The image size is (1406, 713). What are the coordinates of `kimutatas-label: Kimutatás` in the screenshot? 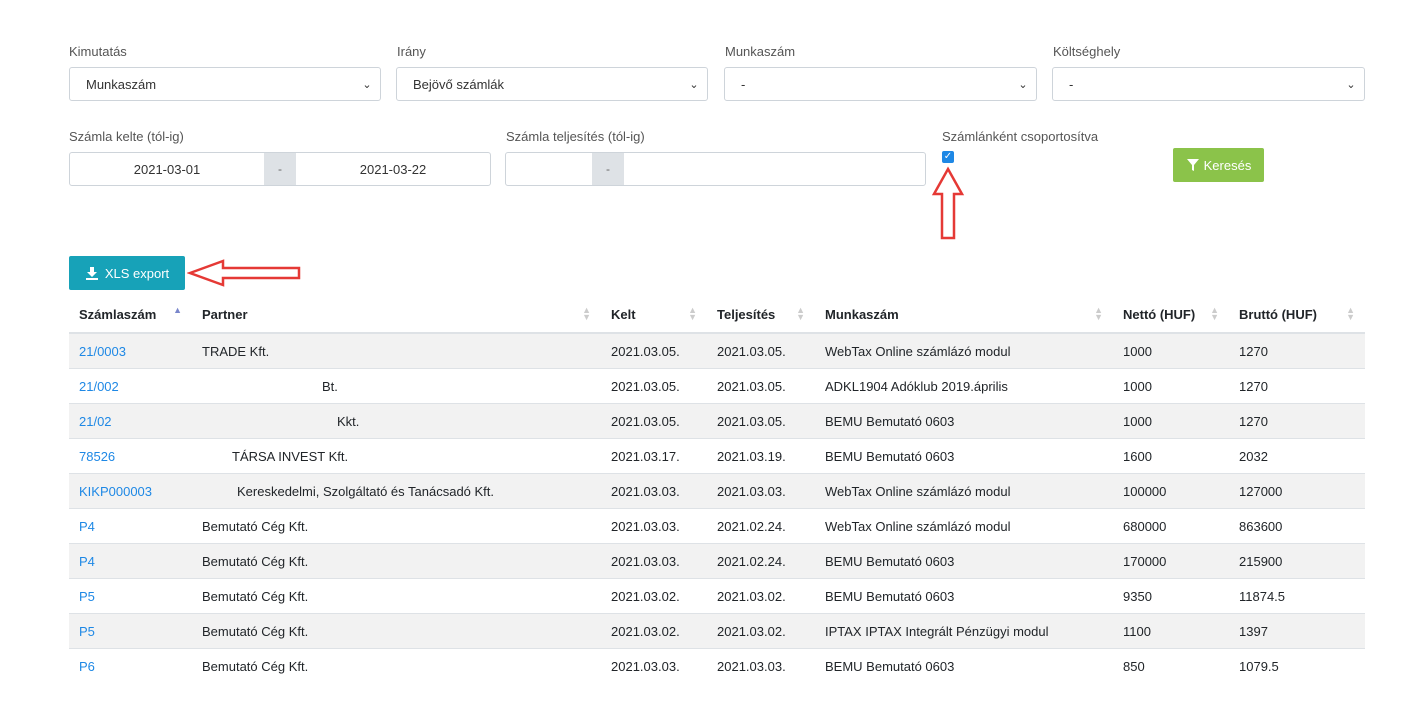 It's located at (98, 51).